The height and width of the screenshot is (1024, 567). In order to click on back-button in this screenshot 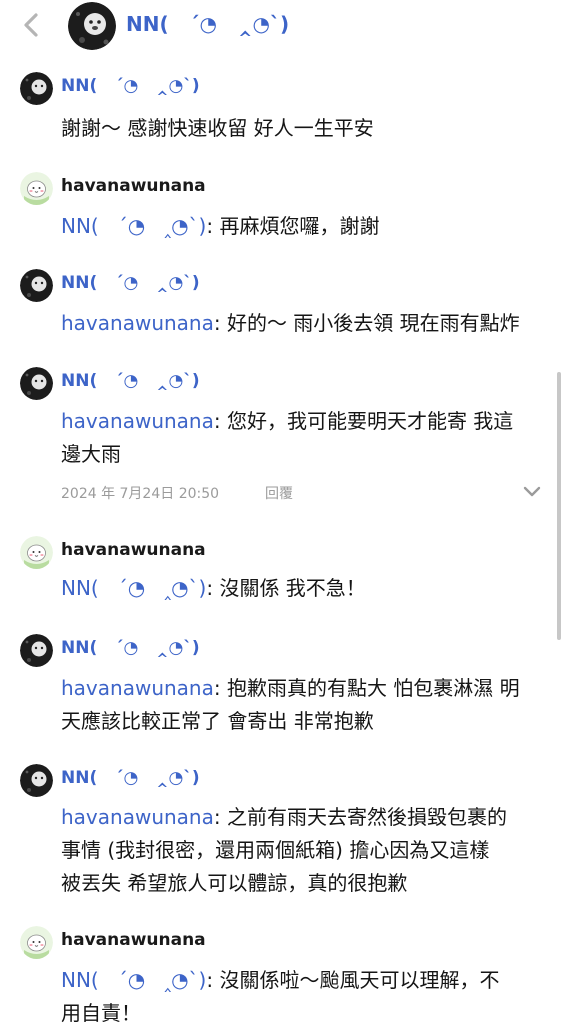, I will do `click(31, 25)`.